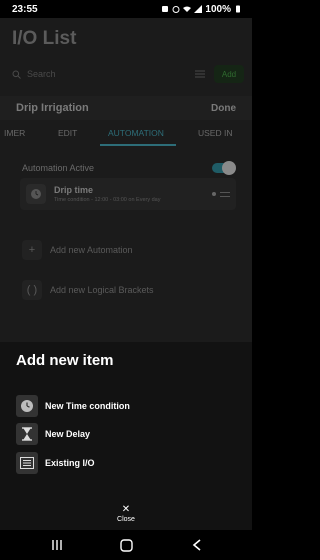 This screenshot has width=320, height=560. I want to click on status-icons: 100%, so click(201, 9).